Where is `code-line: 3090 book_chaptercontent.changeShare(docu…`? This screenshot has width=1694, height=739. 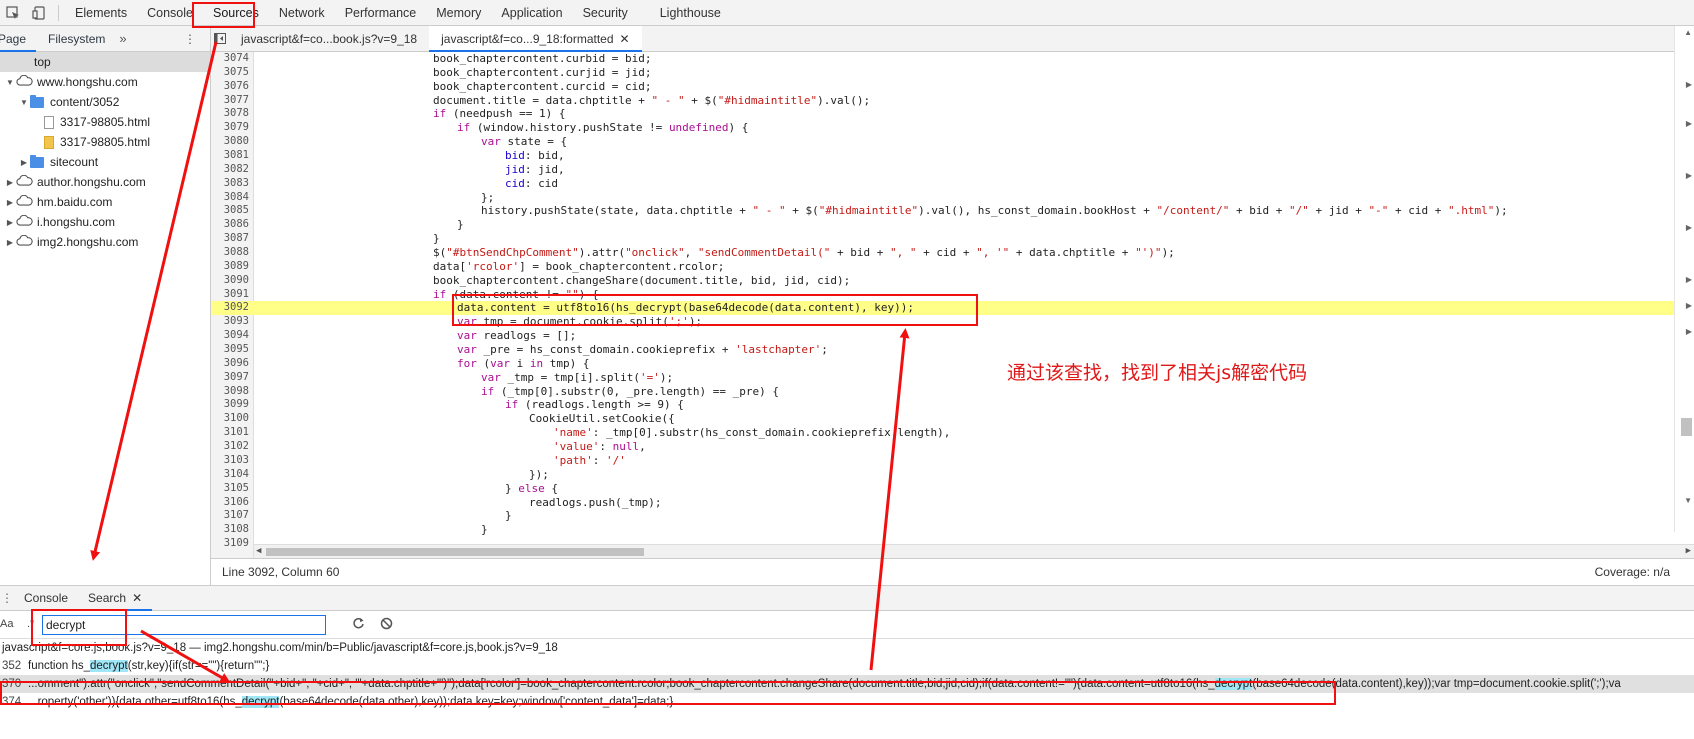 code-line: 3090 book_chaptercontent.changeShare(docu… is located at coordinates (952, 281).